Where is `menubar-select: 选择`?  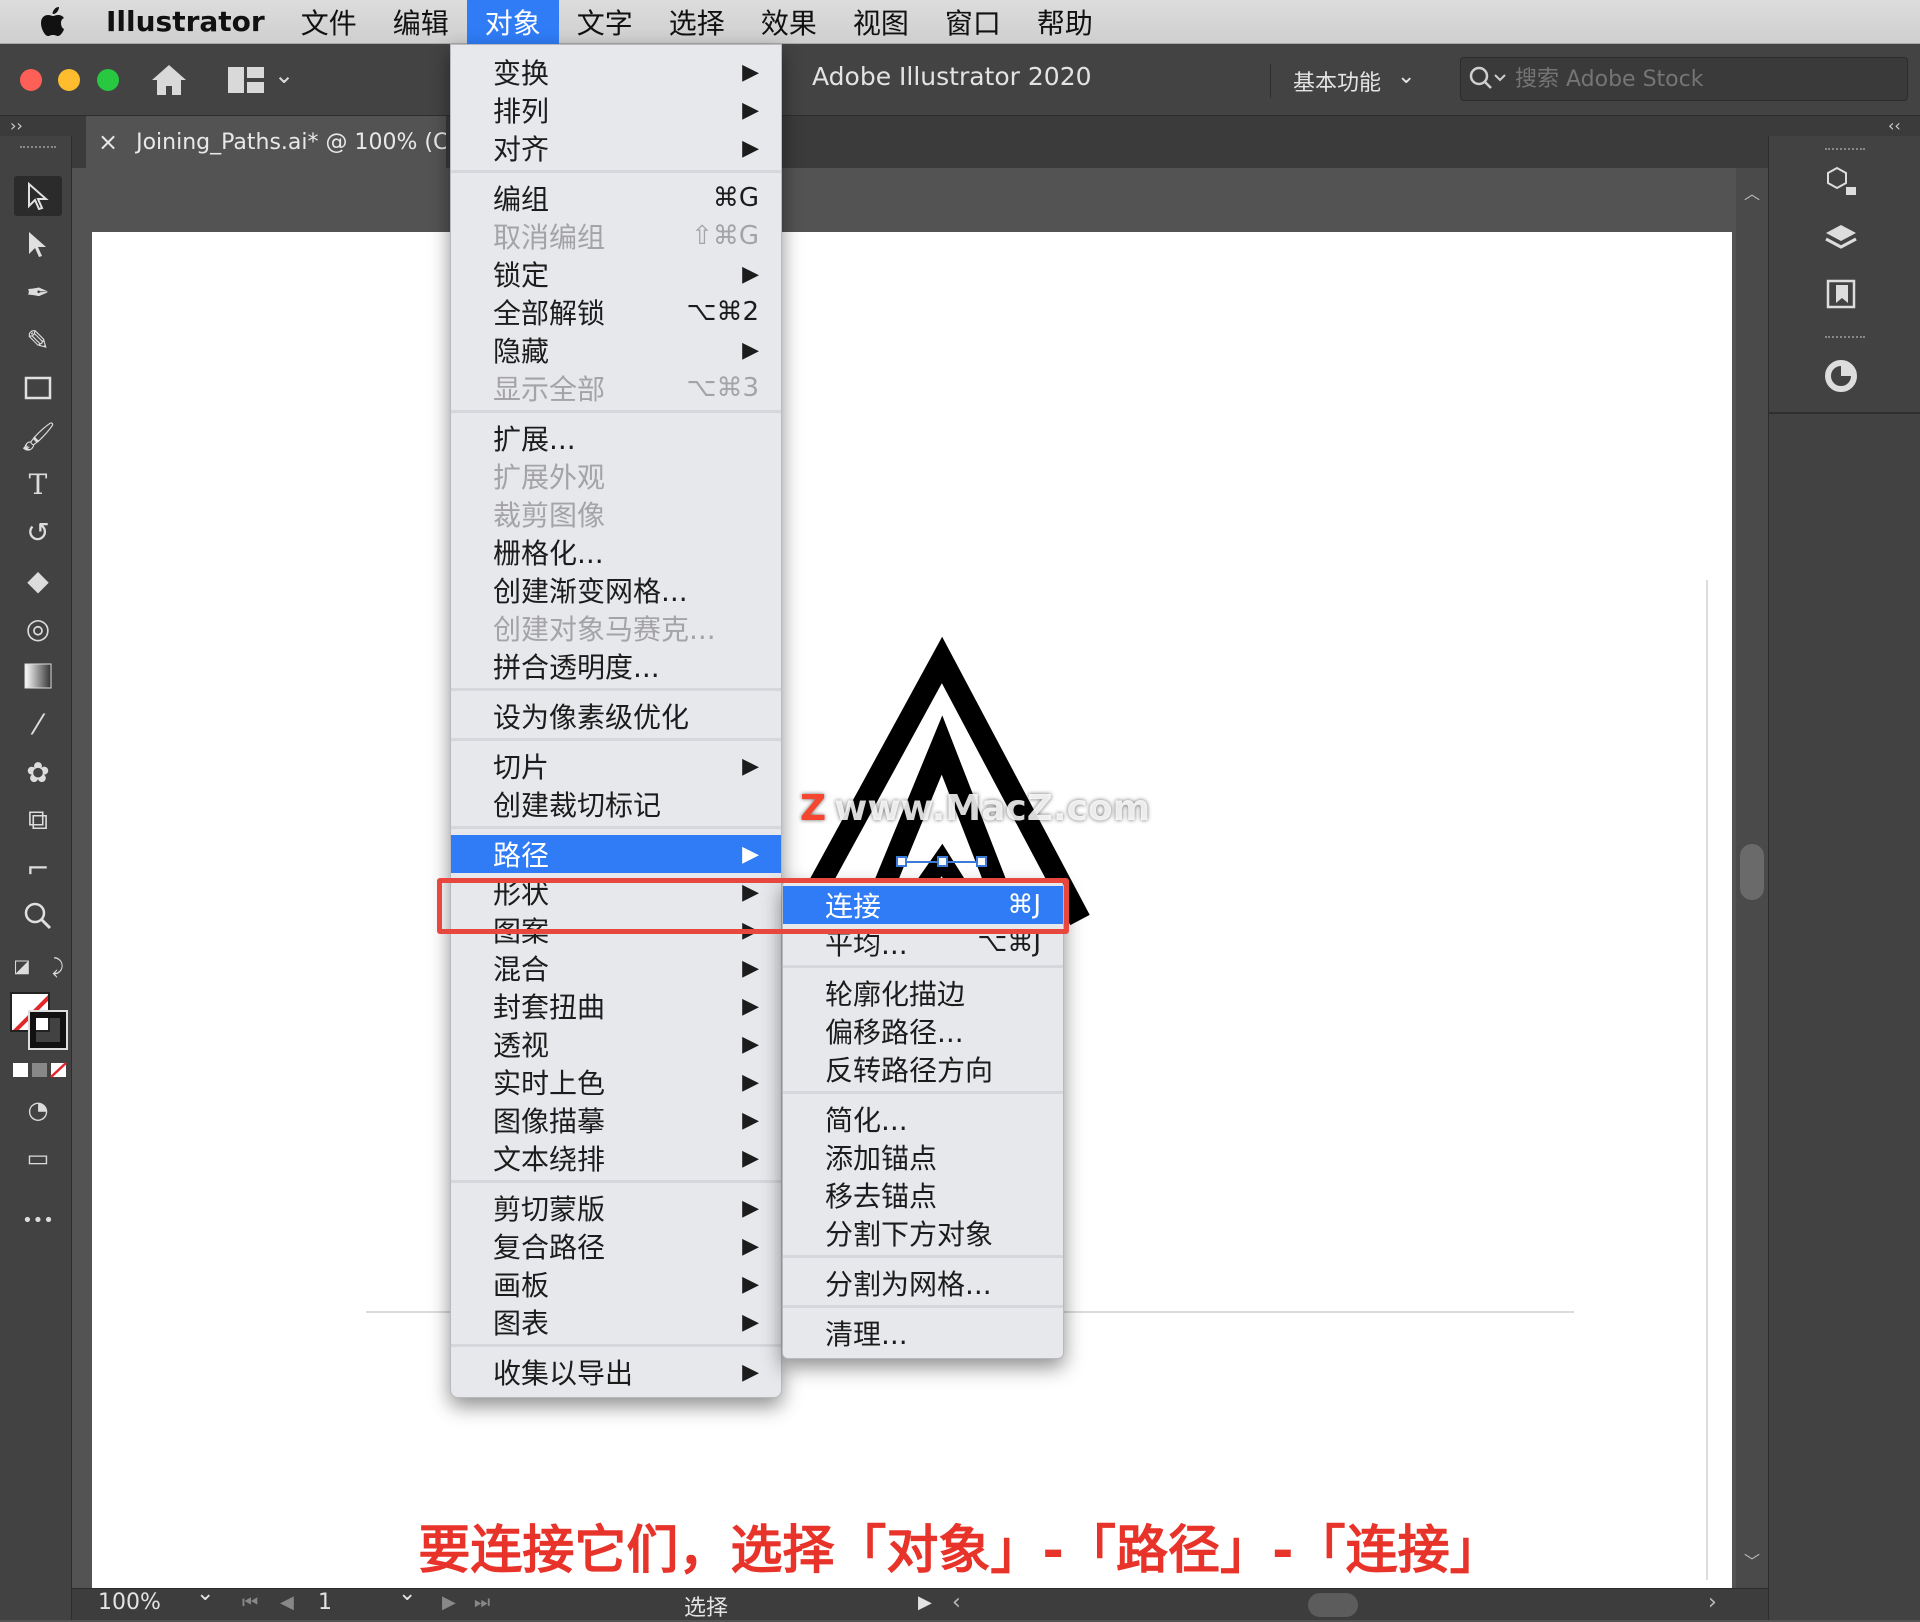 menubar-select: 选择 is located at coordinates (697, 22).